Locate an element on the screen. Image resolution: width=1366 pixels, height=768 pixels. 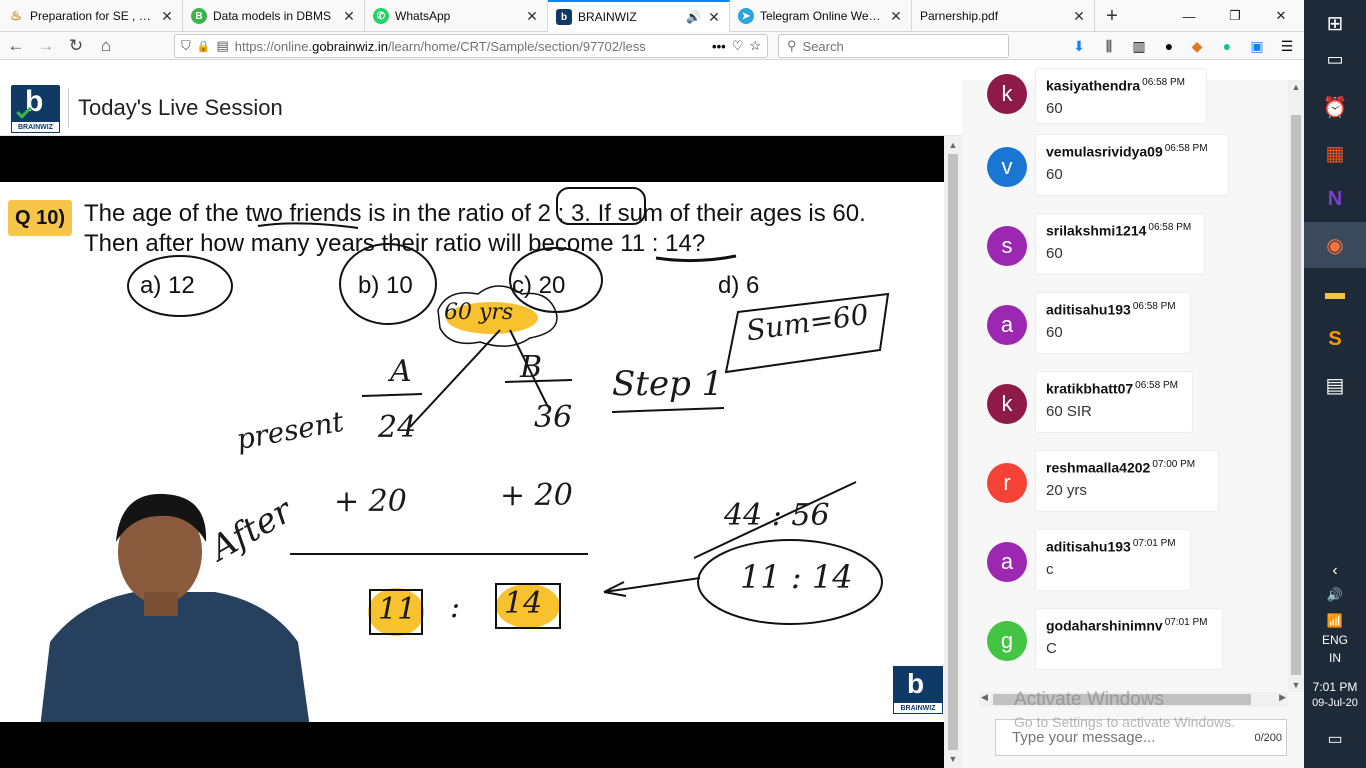
message-bubble: vemulasrividya09 06:58 PM 60 is located at coordinates (1132, 165).